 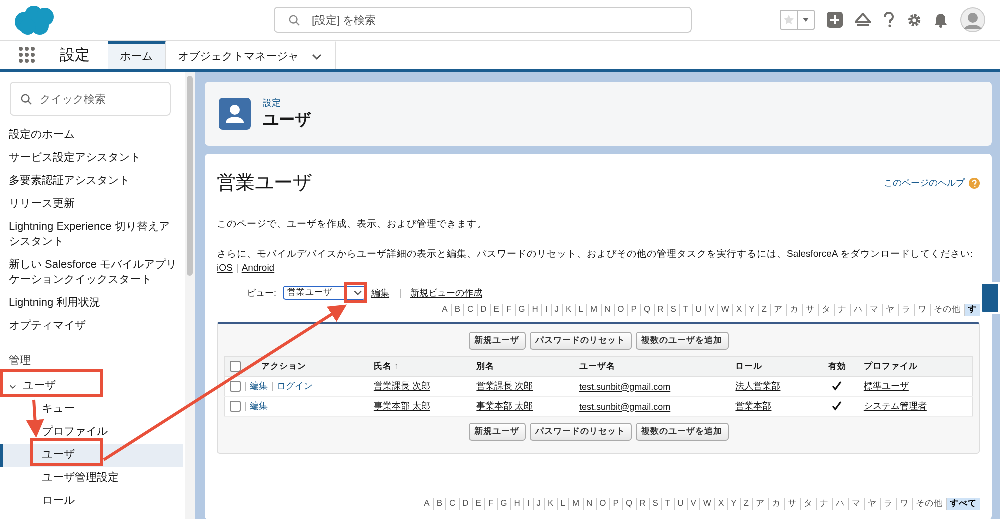 I want to click on sidebar-item: サービス設定アシスタント, so click(x=91, y=158).